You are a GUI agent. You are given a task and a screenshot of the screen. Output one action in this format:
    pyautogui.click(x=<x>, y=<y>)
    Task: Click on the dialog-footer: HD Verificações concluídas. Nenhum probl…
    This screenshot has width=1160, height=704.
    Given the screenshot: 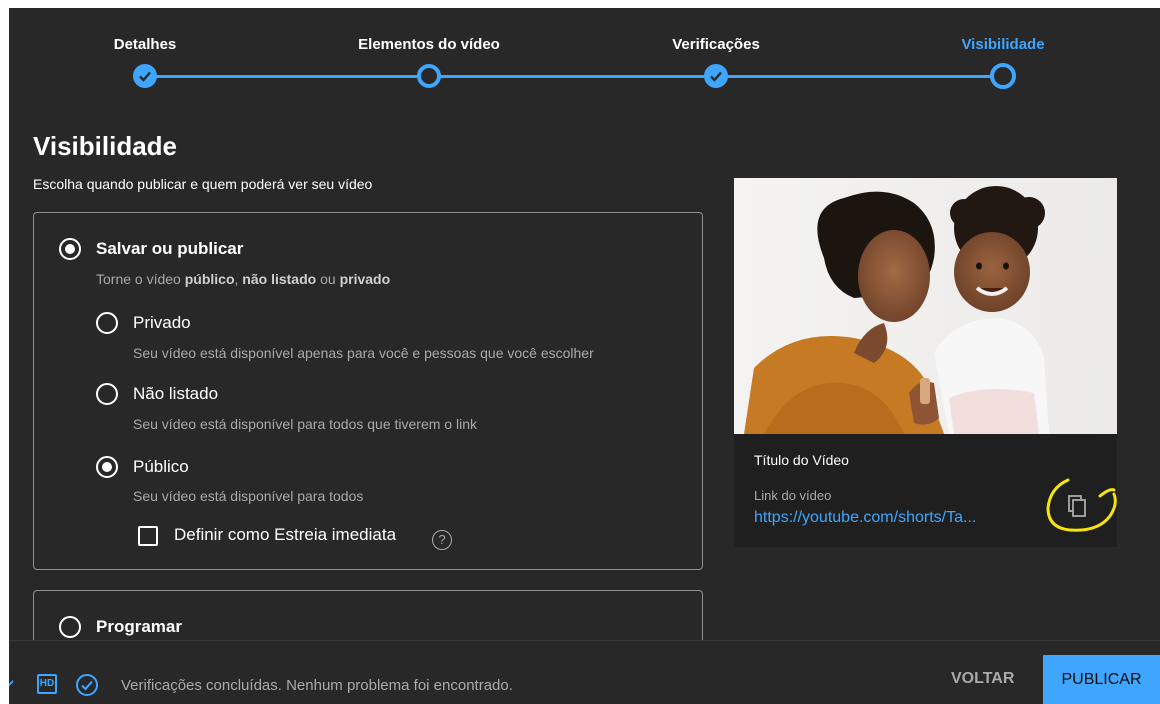 What is the action you would take?
    pyautogui.click(x=584, y=672)
    